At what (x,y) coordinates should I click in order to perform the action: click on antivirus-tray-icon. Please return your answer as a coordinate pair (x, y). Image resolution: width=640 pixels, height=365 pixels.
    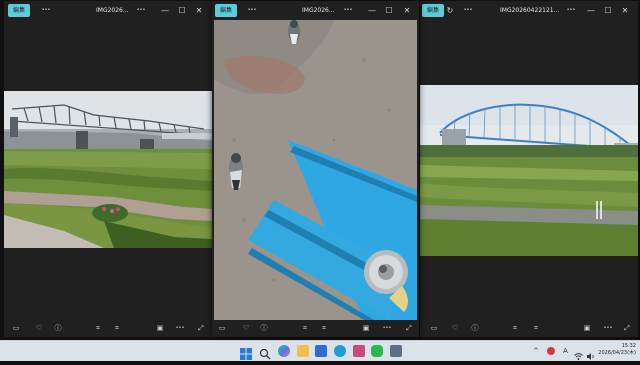
    Looking at the image, I should click on (551, 351).